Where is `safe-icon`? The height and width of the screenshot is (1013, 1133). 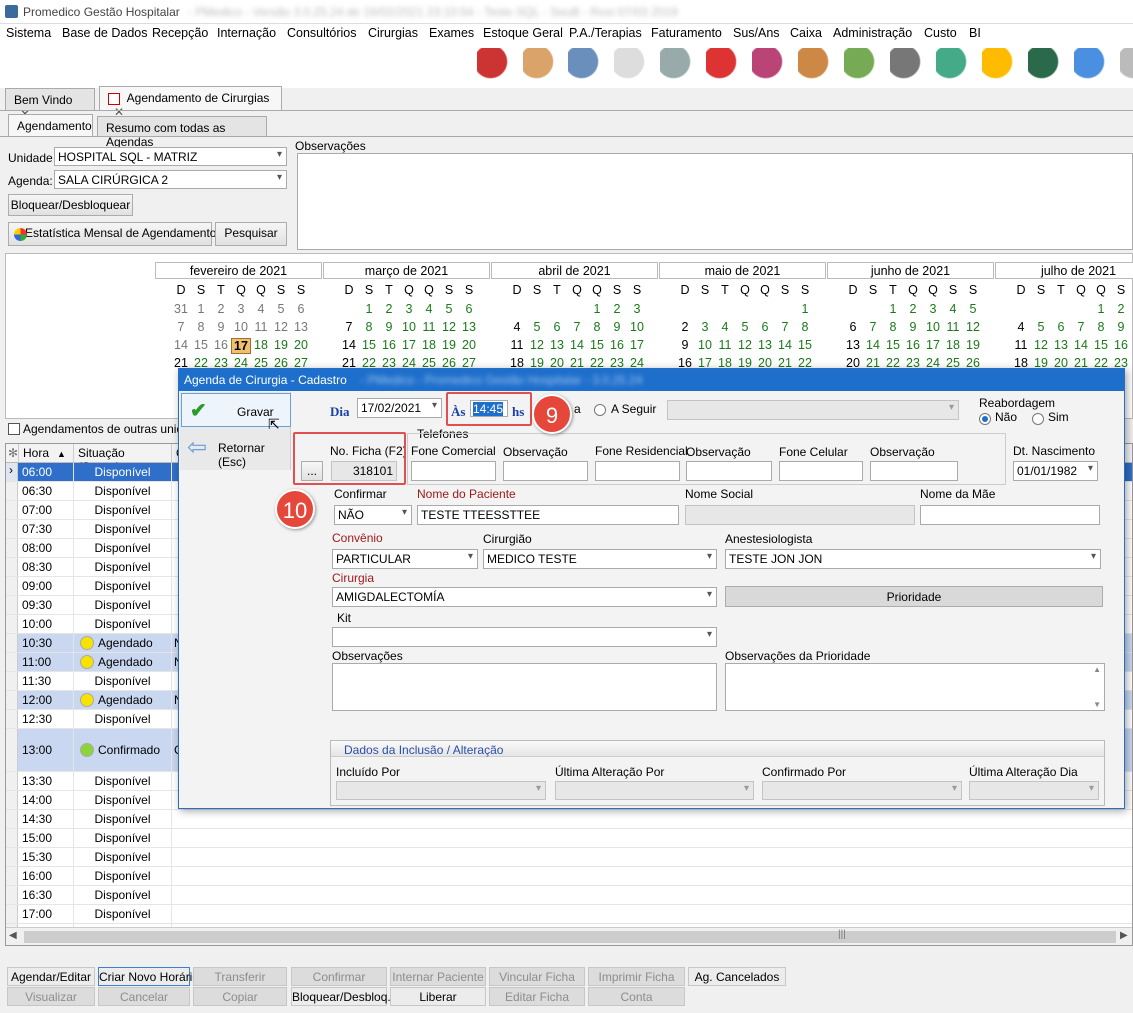 safe-icon is located at coordinates (907, 65).